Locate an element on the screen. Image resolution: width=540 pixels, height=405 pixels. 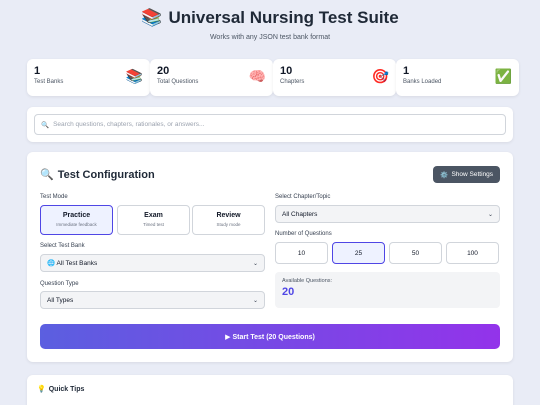
test-bank-label: Select Test Bank is located at coordinates (62, 246).